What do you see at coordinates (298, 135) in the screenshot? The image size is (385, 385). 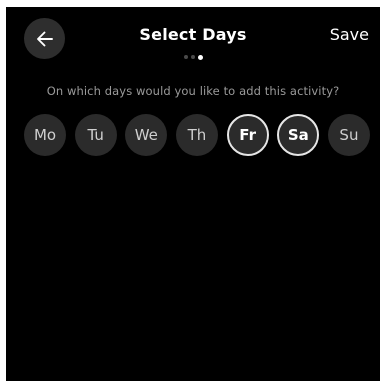 I see `day-button-saturday: Sa` at bounding box center [298, 135].